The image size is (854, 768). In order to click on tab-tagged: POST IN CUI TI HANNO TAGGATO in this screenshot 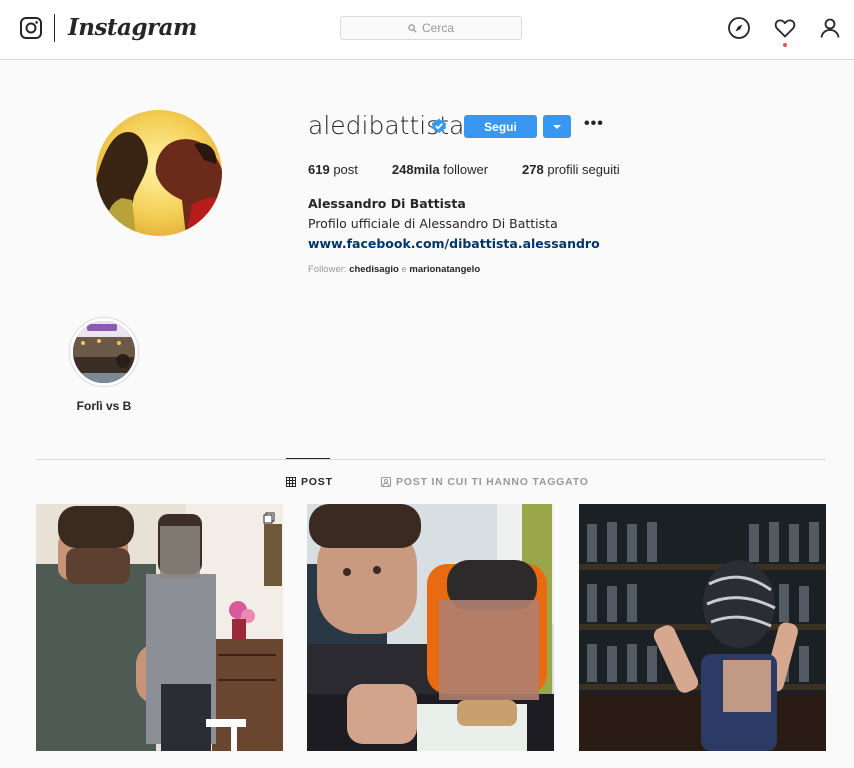, I will do `click(485, 482)`.